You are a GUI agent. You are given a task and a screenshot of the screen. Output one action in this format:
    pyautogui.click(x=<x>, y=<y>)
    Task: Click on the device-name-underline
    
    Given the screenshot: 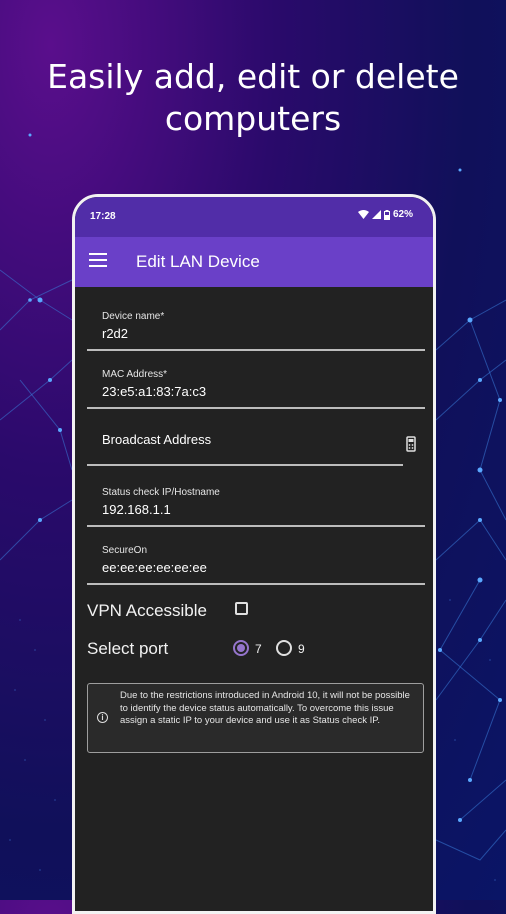 What is the action you would take?
    pyautogui.click(x=256, y=350)
    